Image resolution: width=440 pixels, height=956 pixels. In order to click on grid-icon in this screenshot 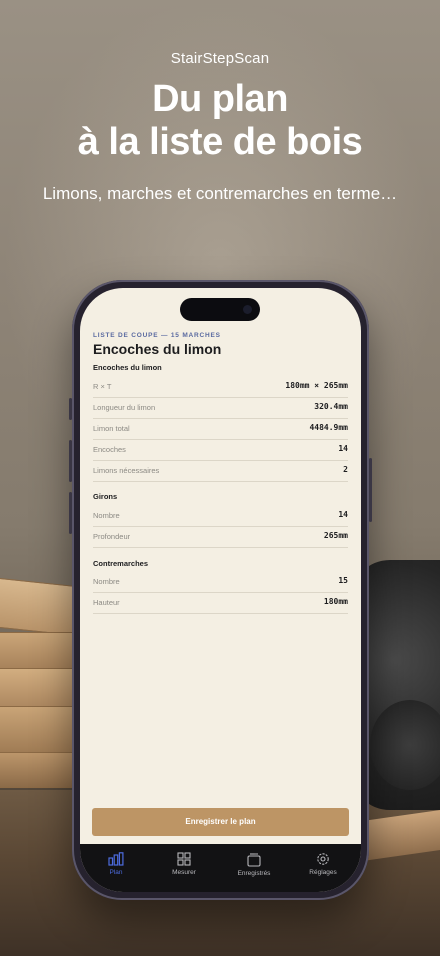, I will do `click(184, 859)`.